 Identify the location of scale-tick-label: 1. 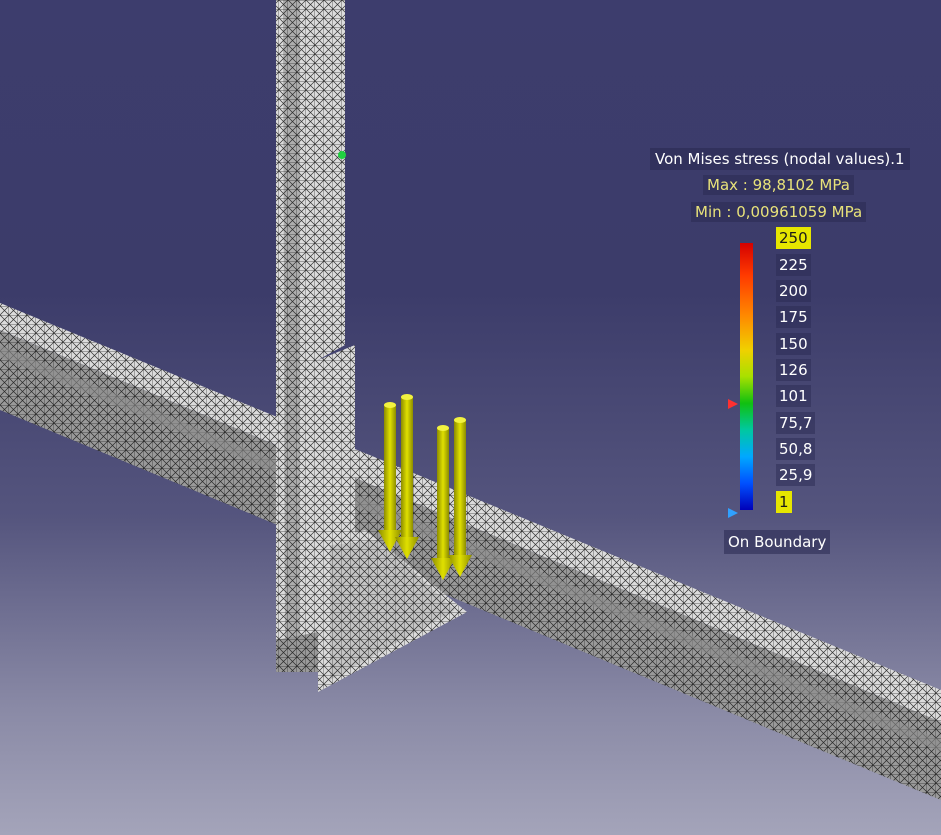
(784, 502).